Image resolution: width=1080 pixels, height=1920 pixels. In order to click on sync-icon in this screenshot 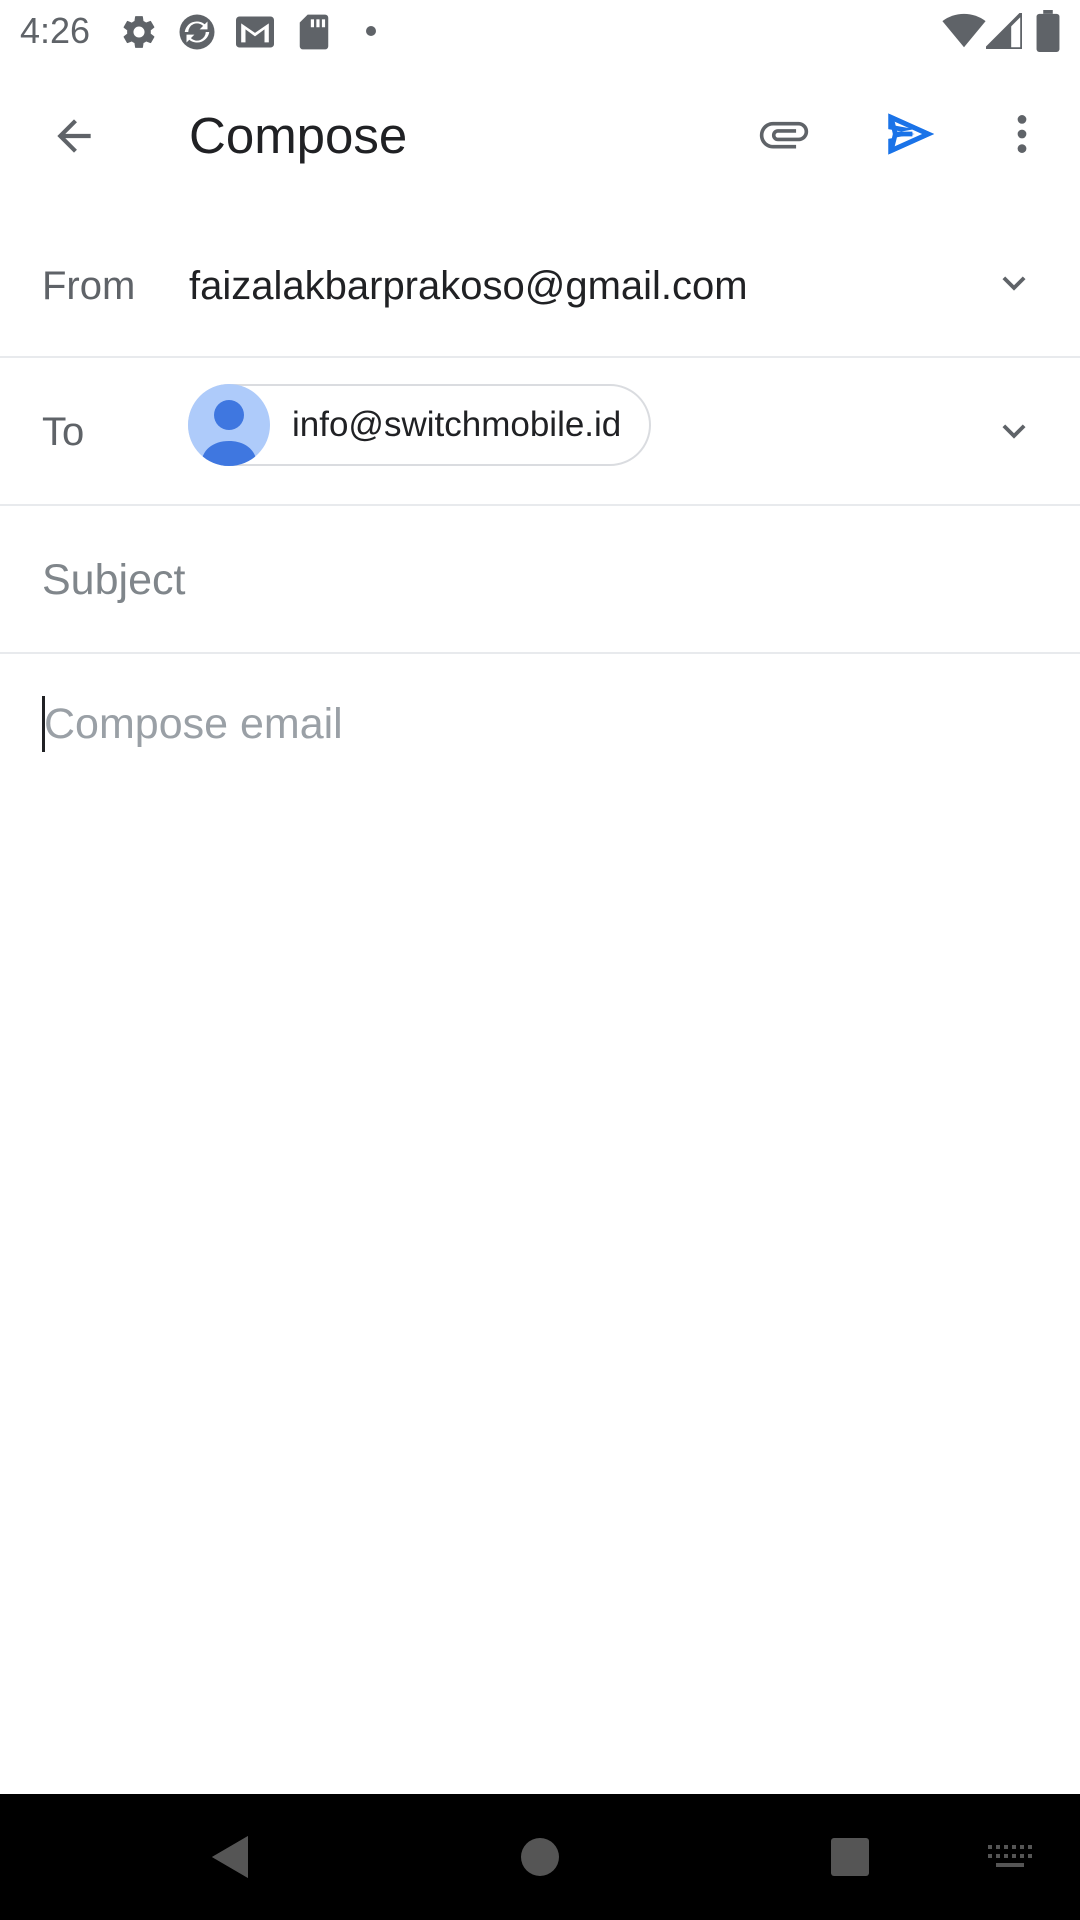, I will do `click(197, 32)`.